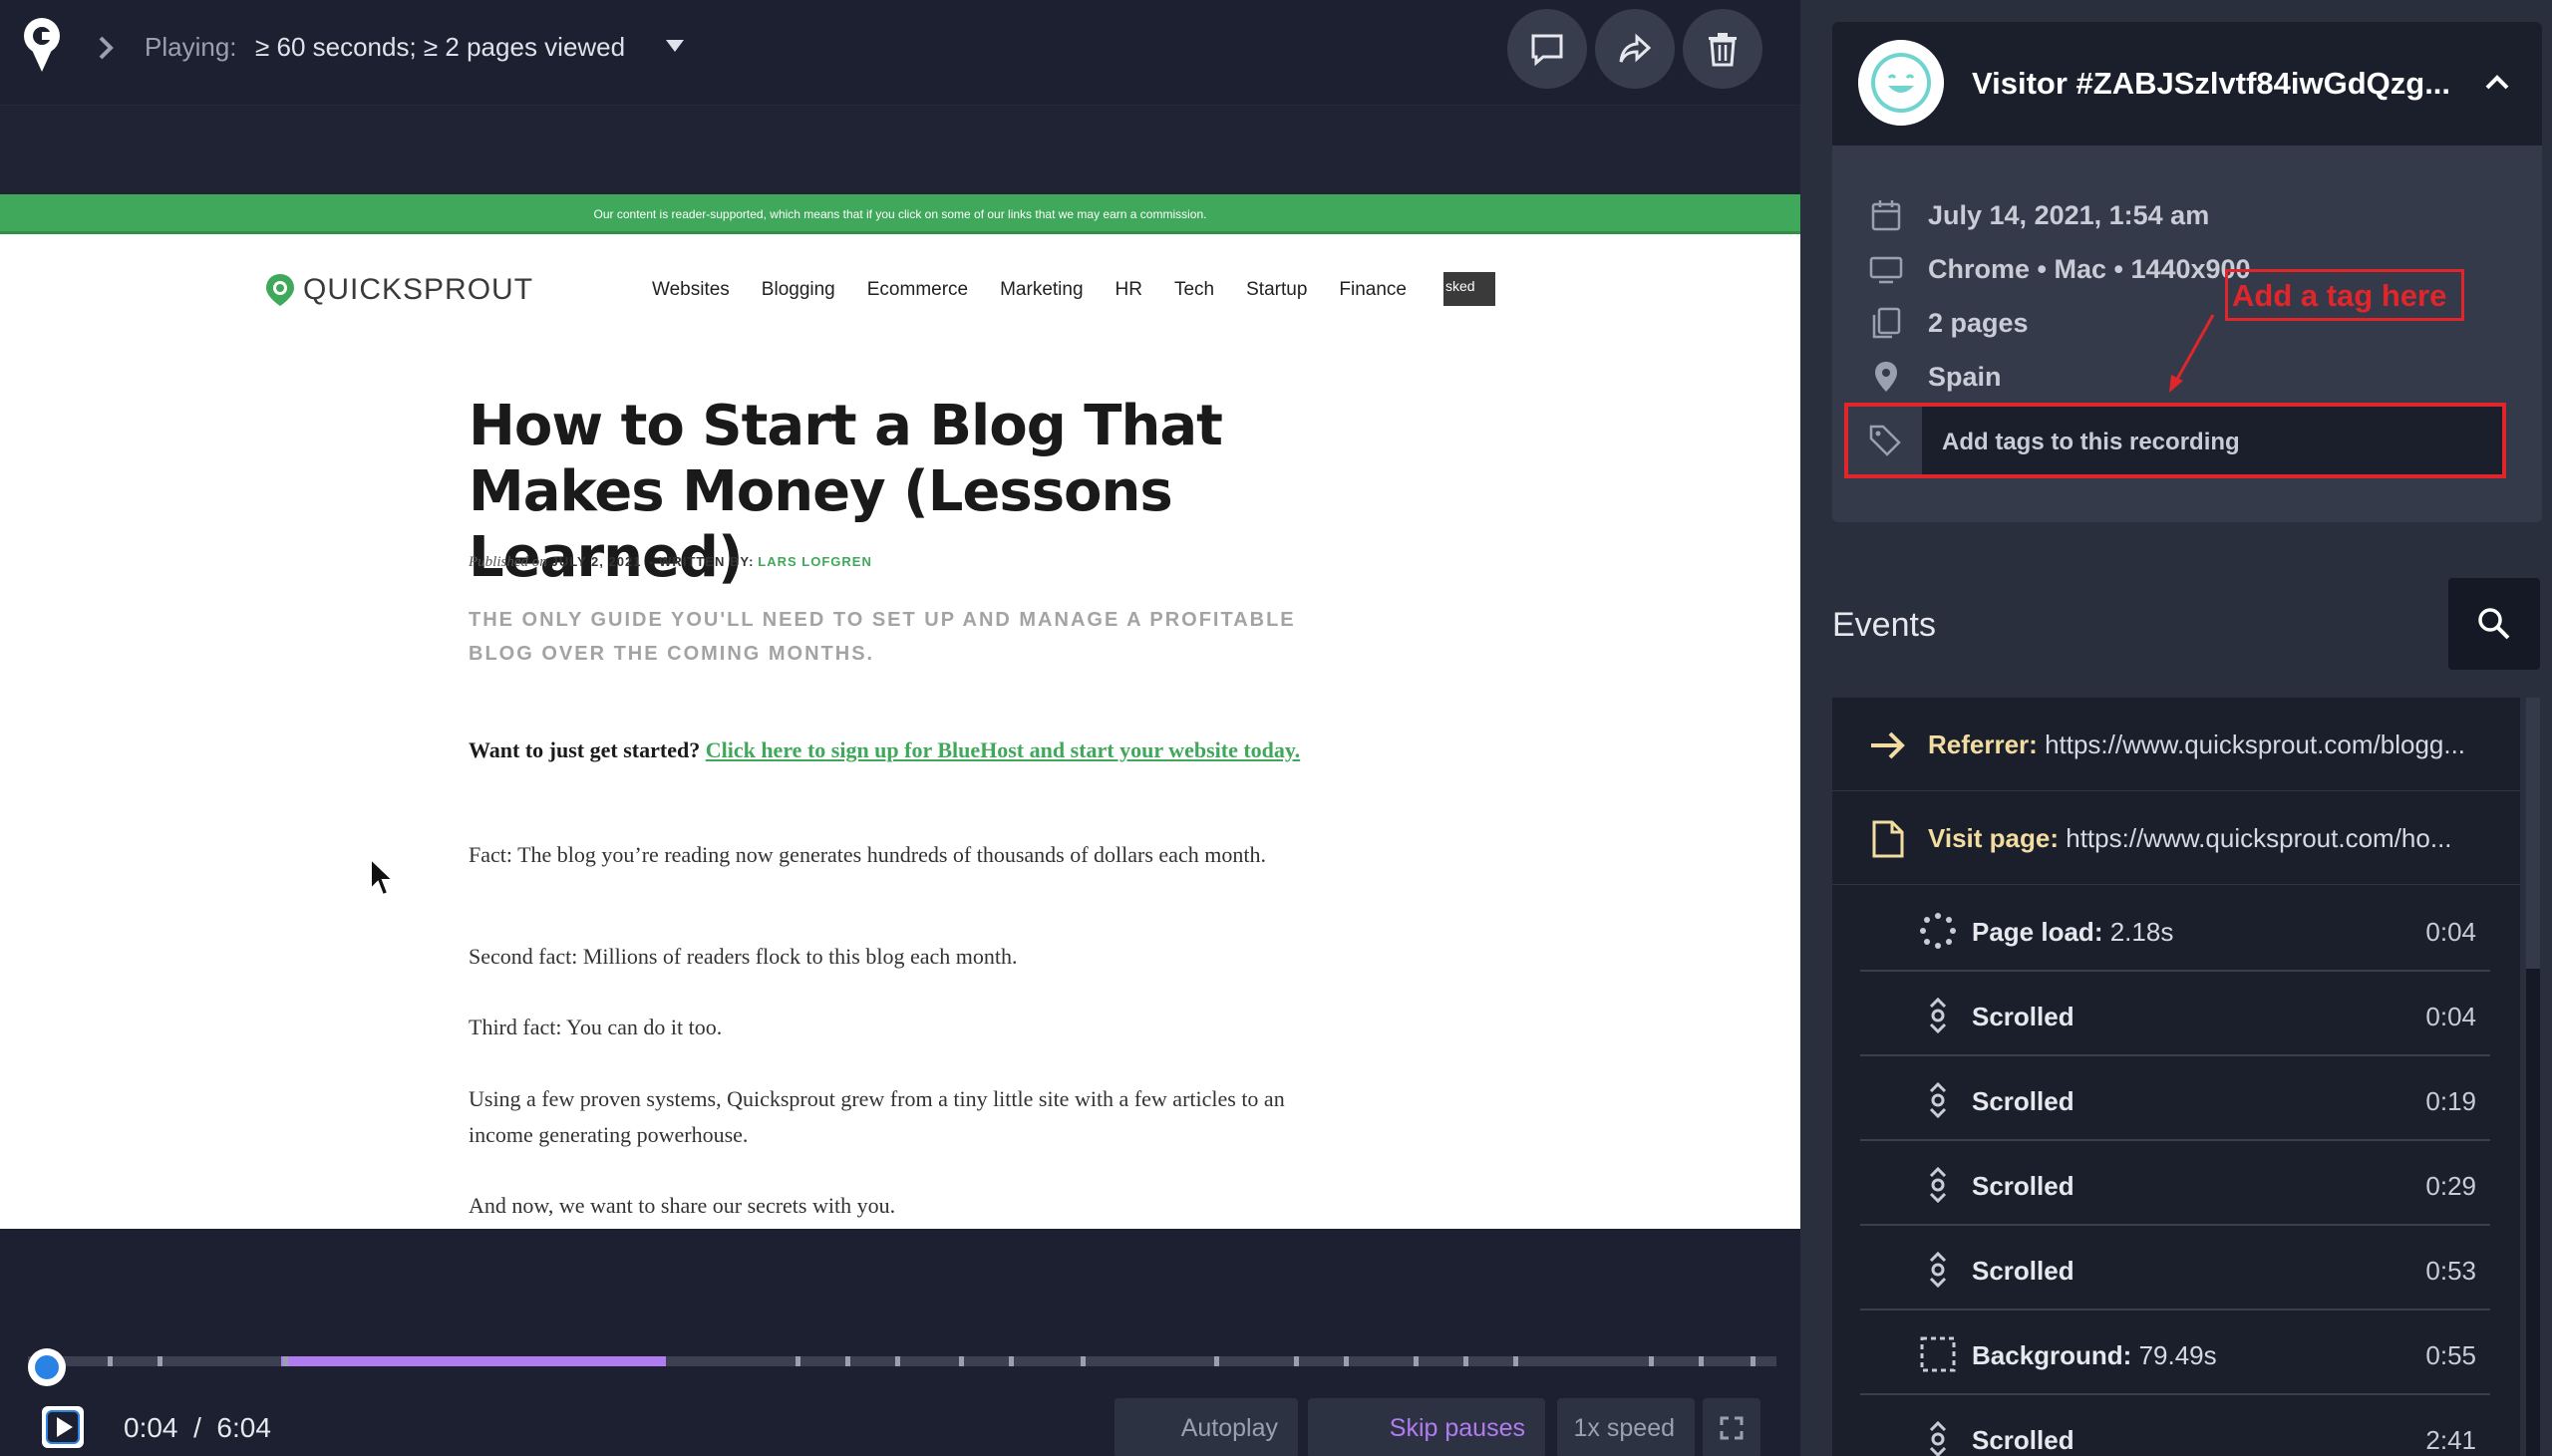 This screenshot has height=1456, width=2552. What do you see at coordinates (243, 1428) in the screenshot?
I see `total-time: 6:04` at bounding box center [243, 1428].